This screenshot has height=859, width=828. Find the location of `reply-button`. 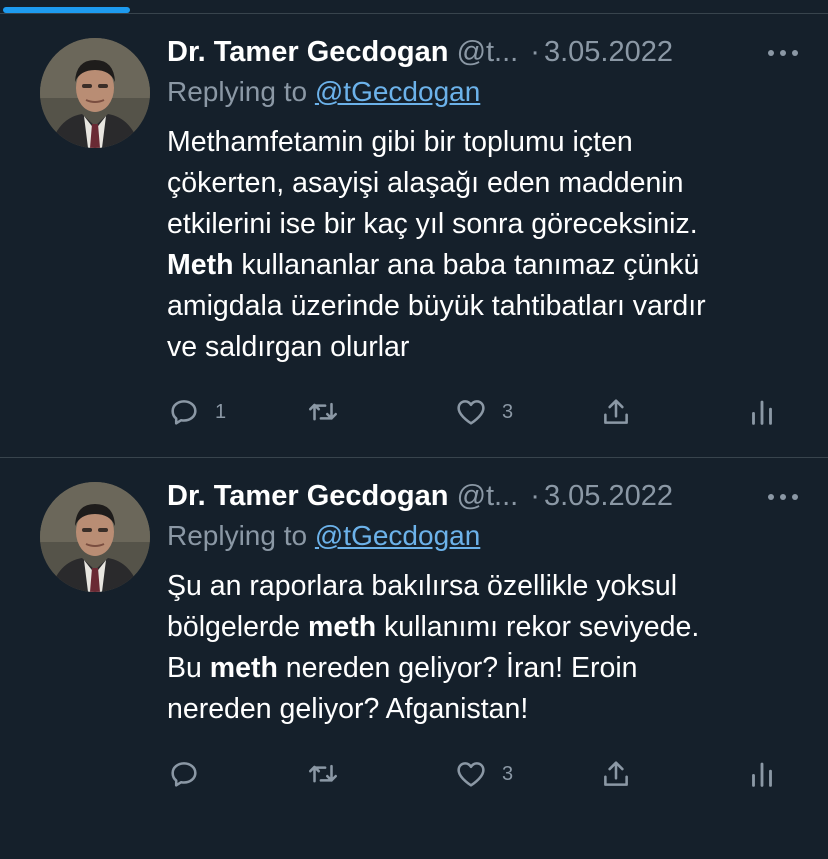

reply-button is located at coordinates (191, 774).